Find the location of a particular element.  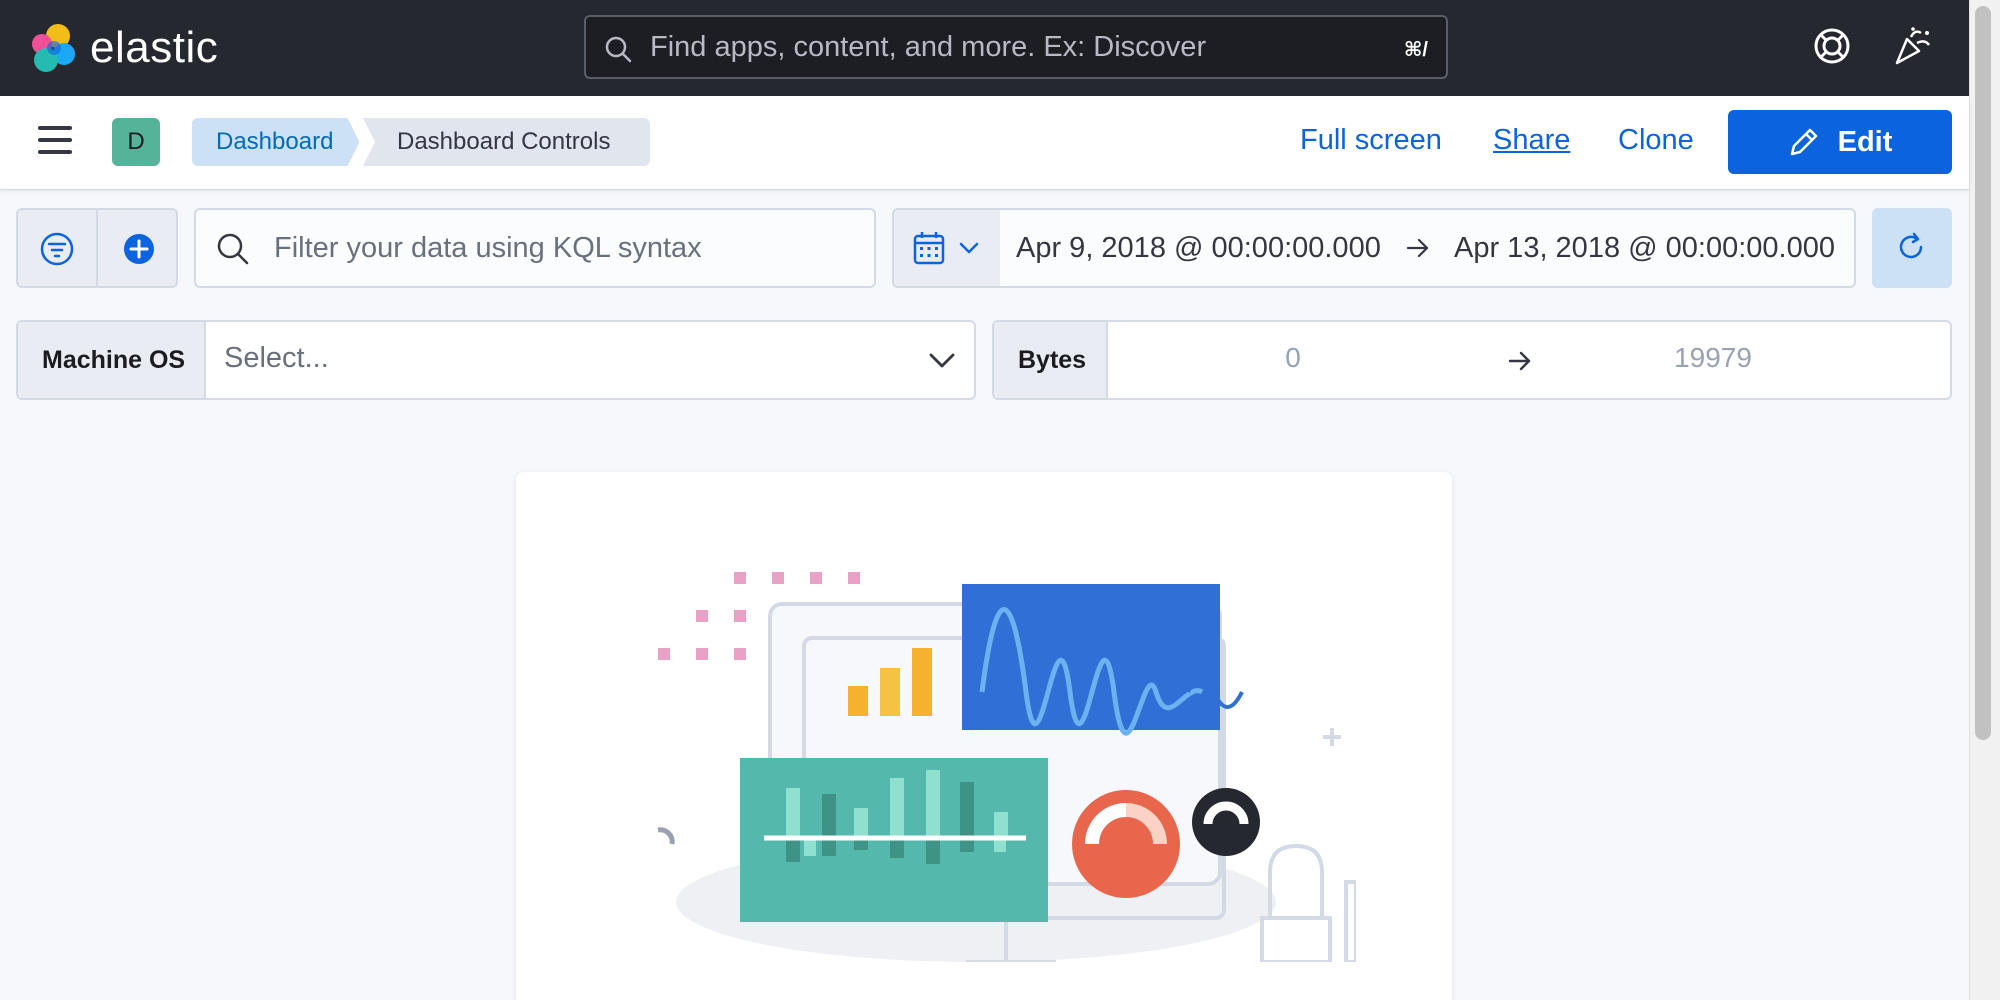

hamburger-menu-icon is located at coordinates (55, 141).